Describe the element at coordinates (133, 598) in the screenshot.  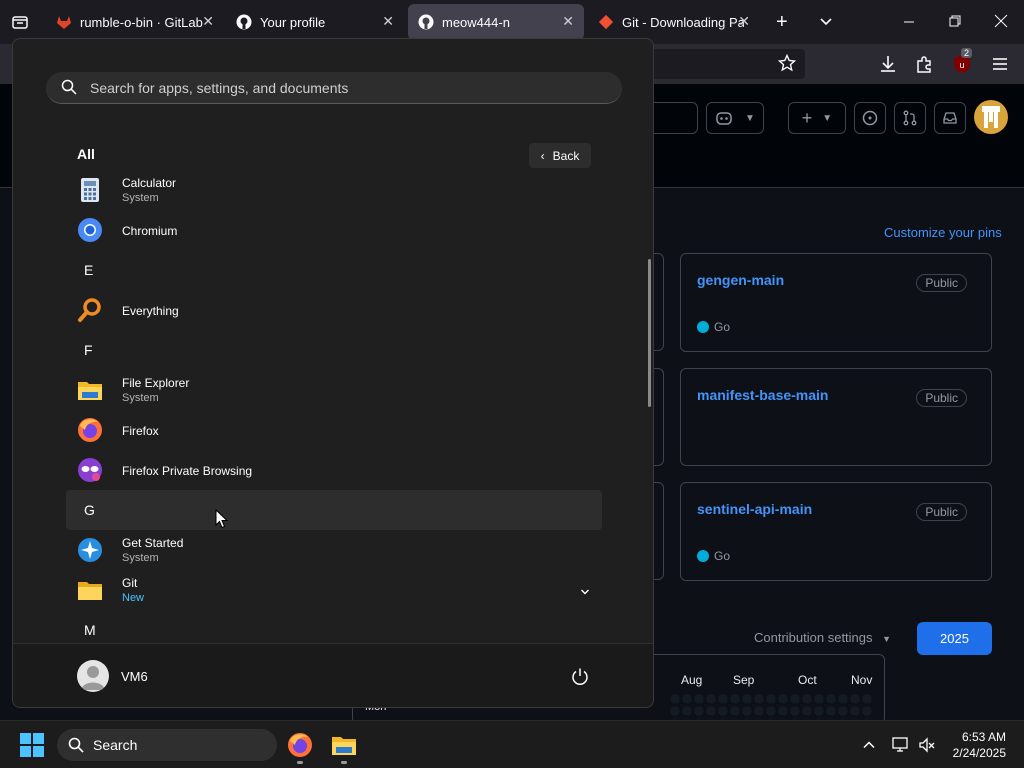
I see `new-badge: New` at that location.